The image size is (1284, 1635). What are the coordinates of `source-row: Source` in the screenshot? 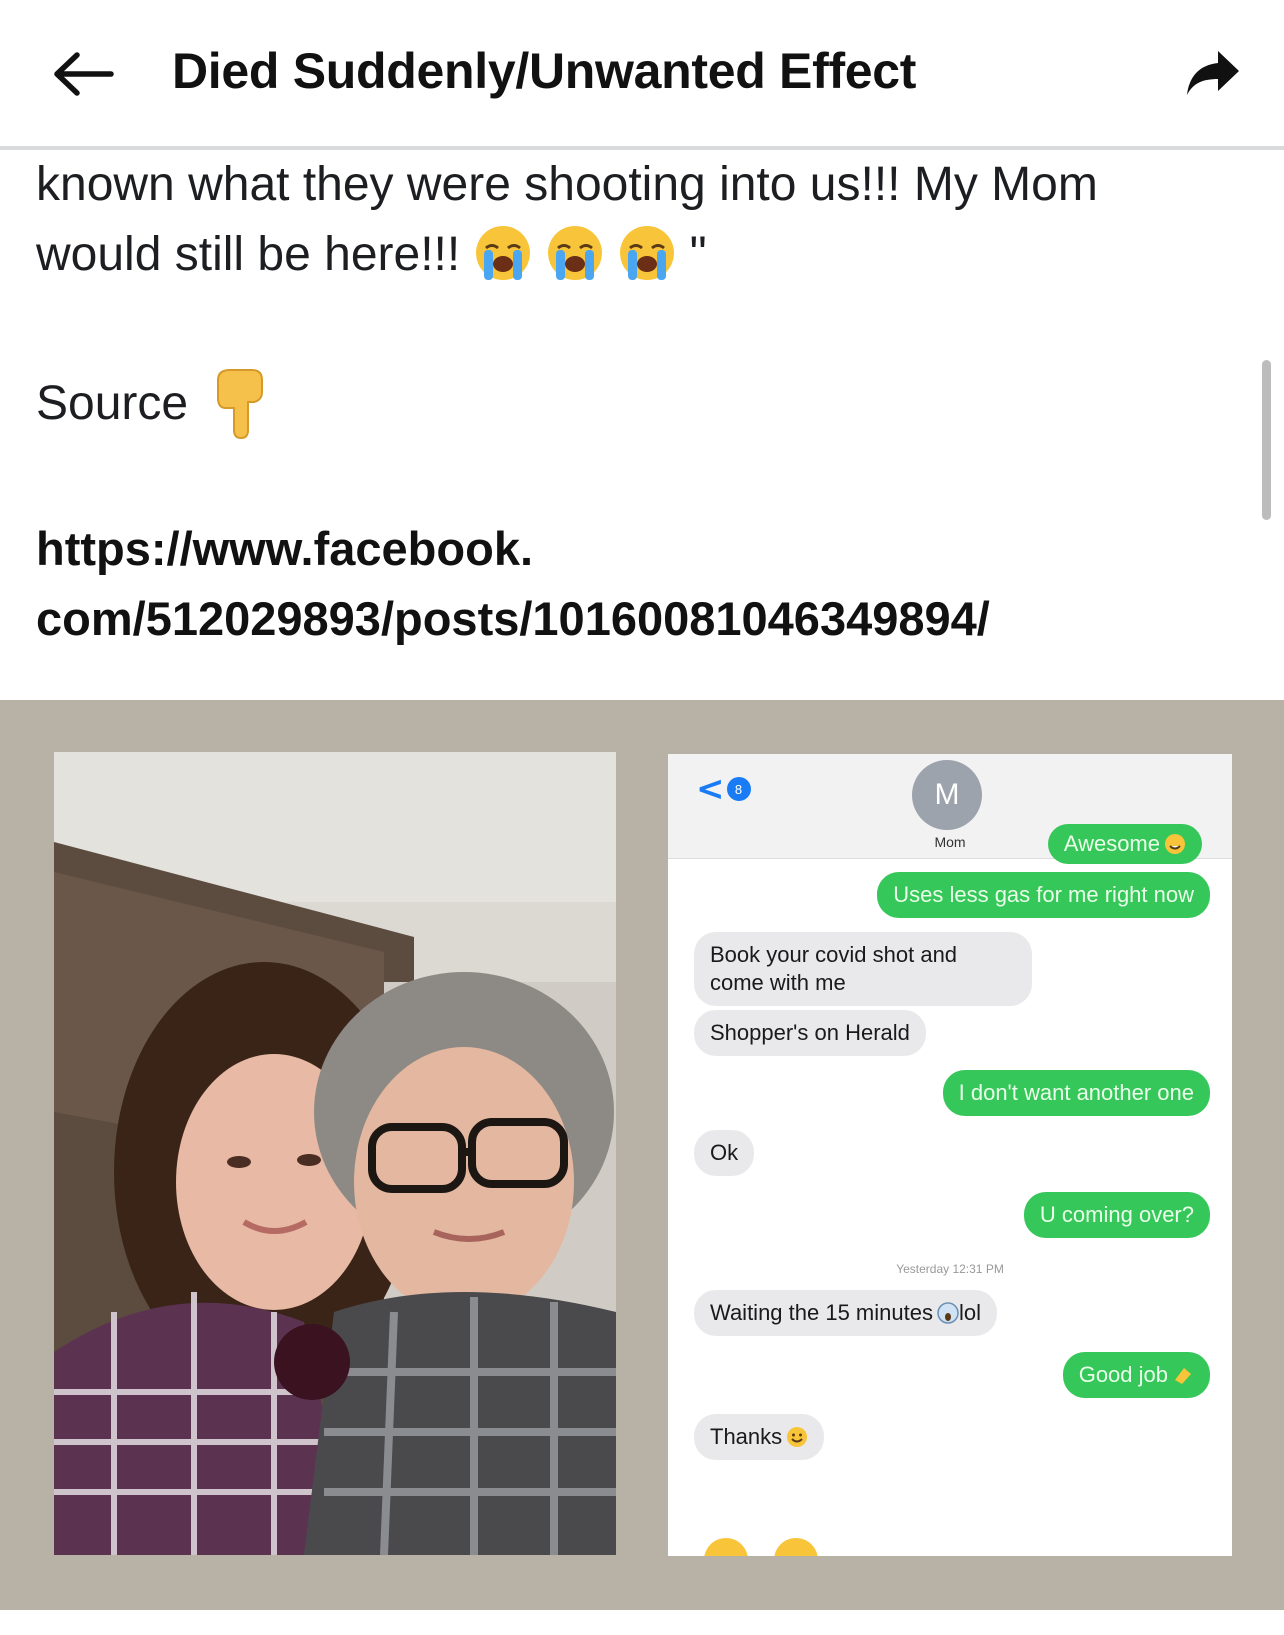 It's located at (159, 403).